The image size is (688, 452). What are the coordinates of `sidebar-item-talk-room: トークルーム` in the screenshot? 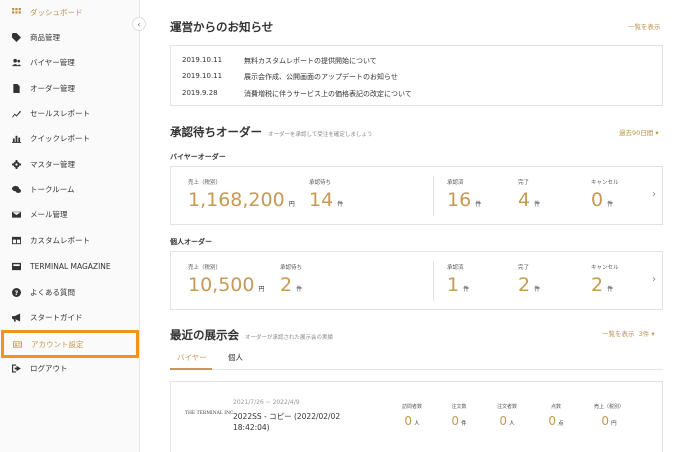 It's located at (70, 189).